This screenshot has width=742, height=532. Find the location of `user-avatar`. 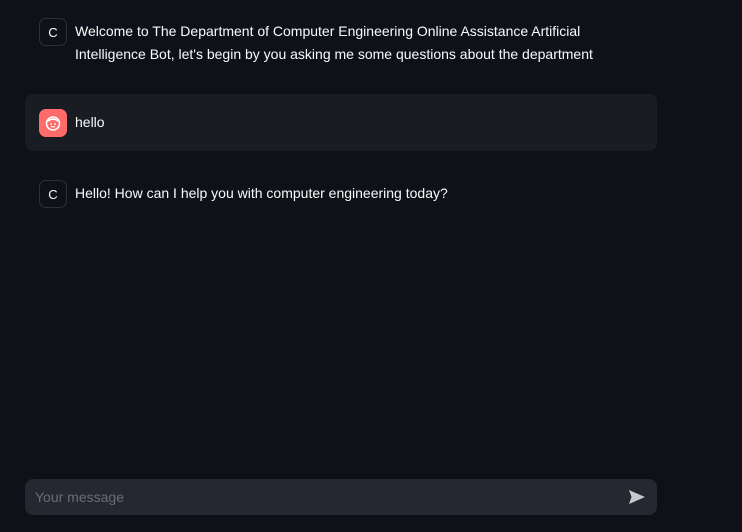

user-avatar is located at coordinates (53, 122).